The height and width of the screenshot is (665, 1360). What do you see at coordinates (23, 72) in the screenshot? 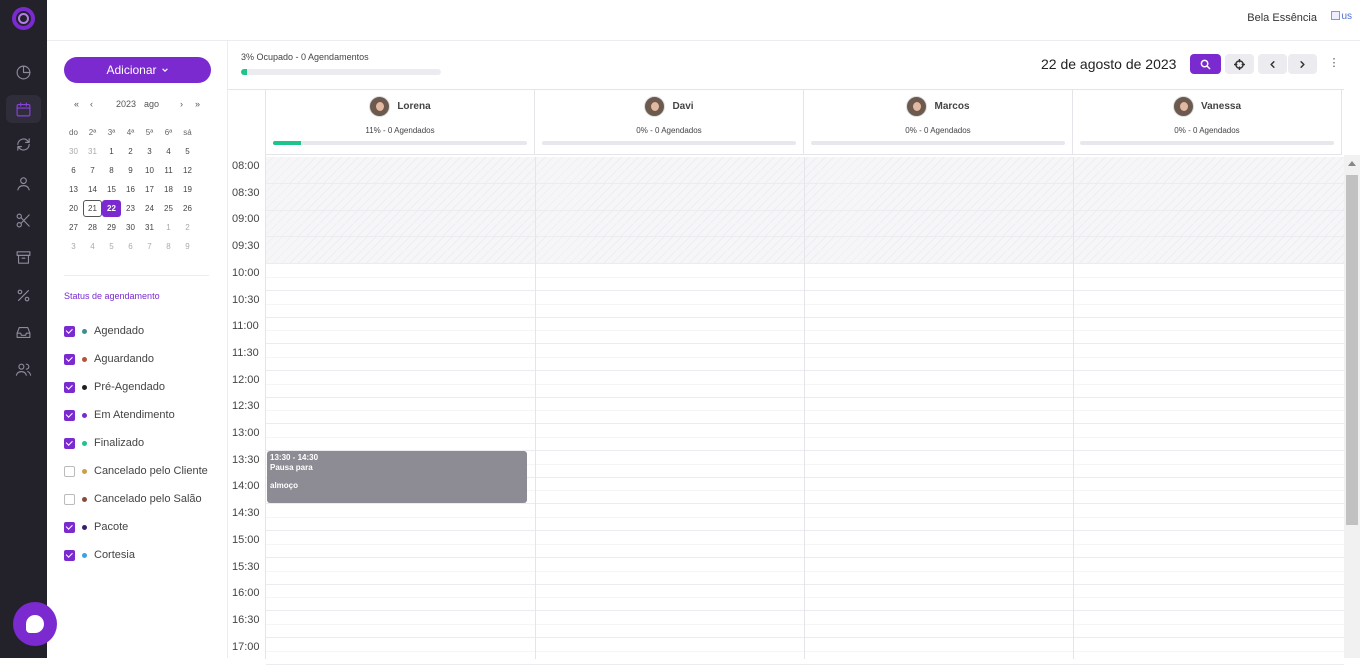
I see `nav-dashboard` at bounding box center [23, 72].